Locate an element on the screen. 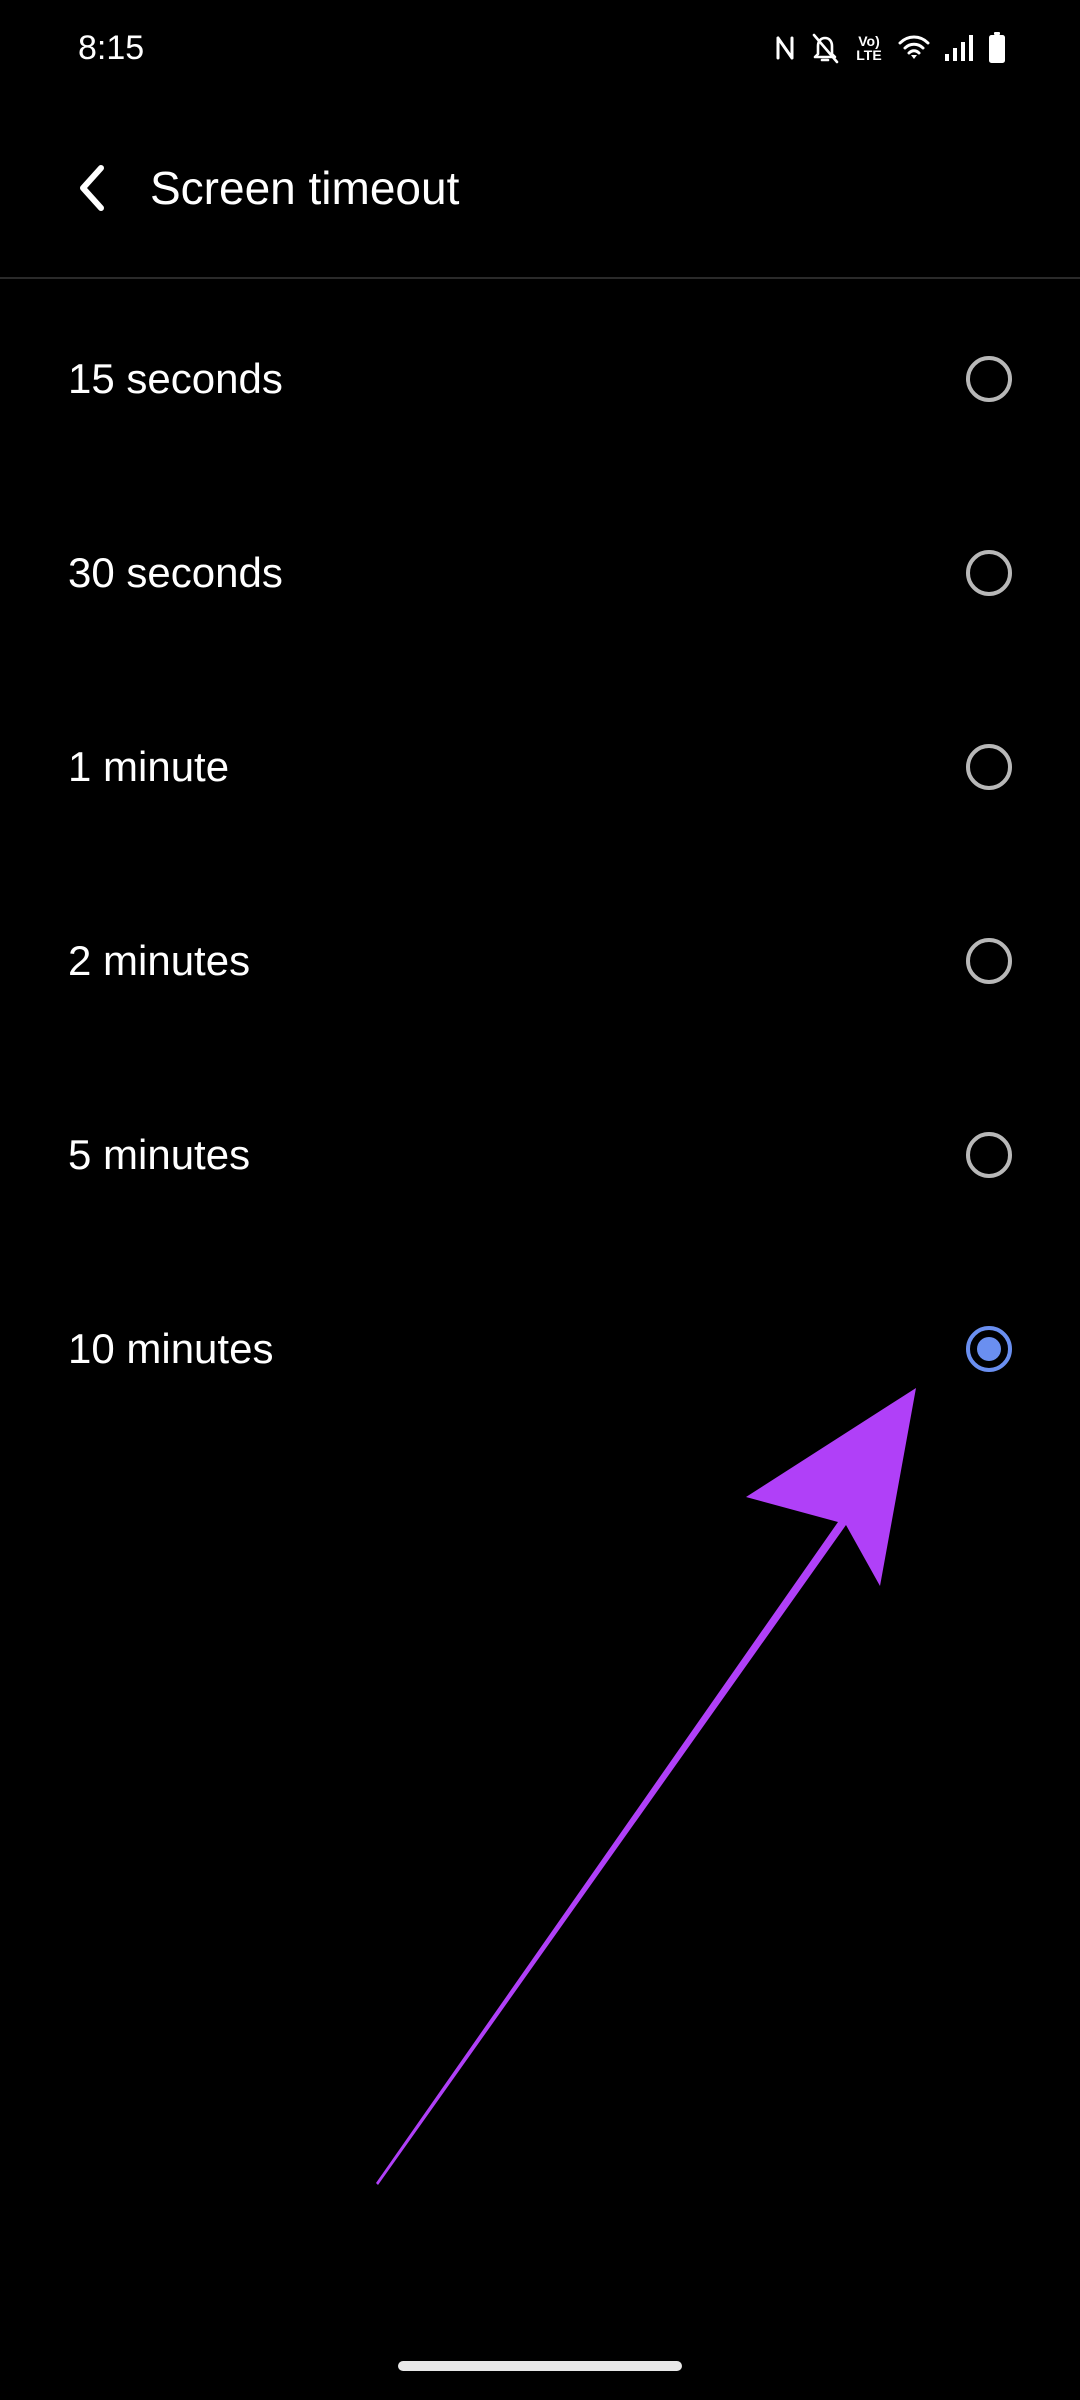 This screenshot has height=2400, width=1080. option-label: 10 minutes is located at coordinates (171, 1348).